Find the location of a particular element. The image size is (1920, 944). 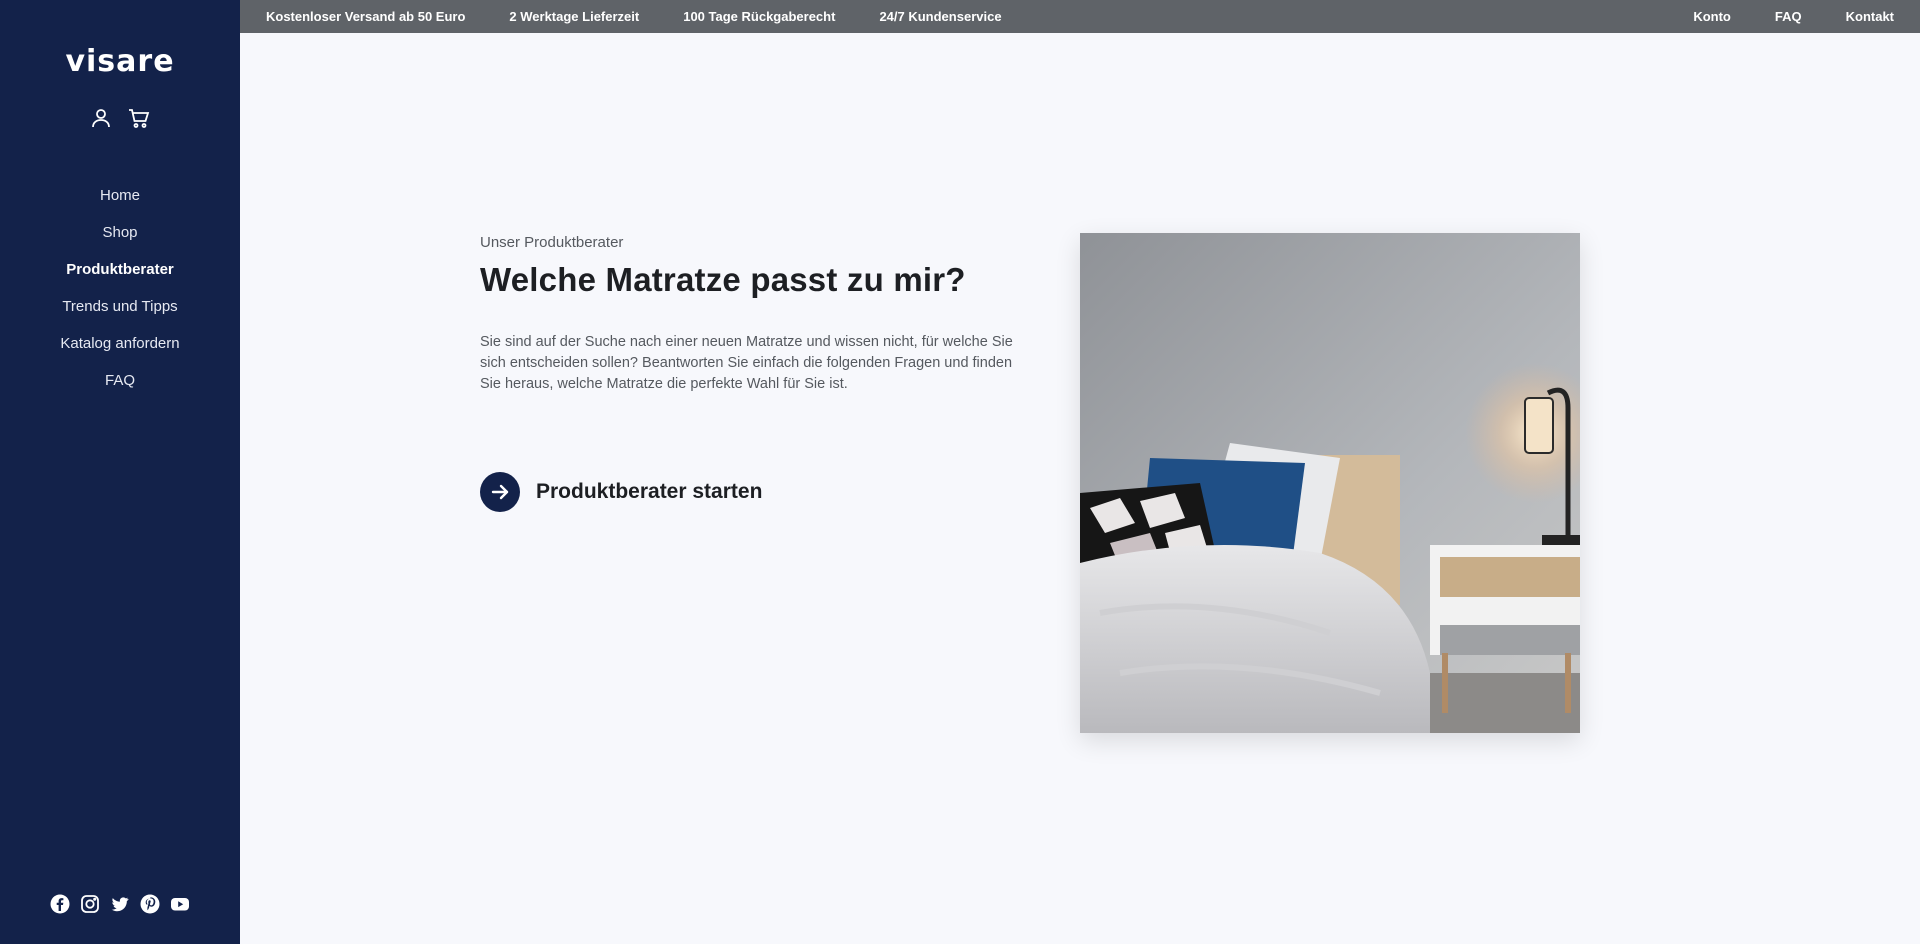

nav-item-katalog-anfordern: Katalog anfordern is located at coordinates (120, 350).